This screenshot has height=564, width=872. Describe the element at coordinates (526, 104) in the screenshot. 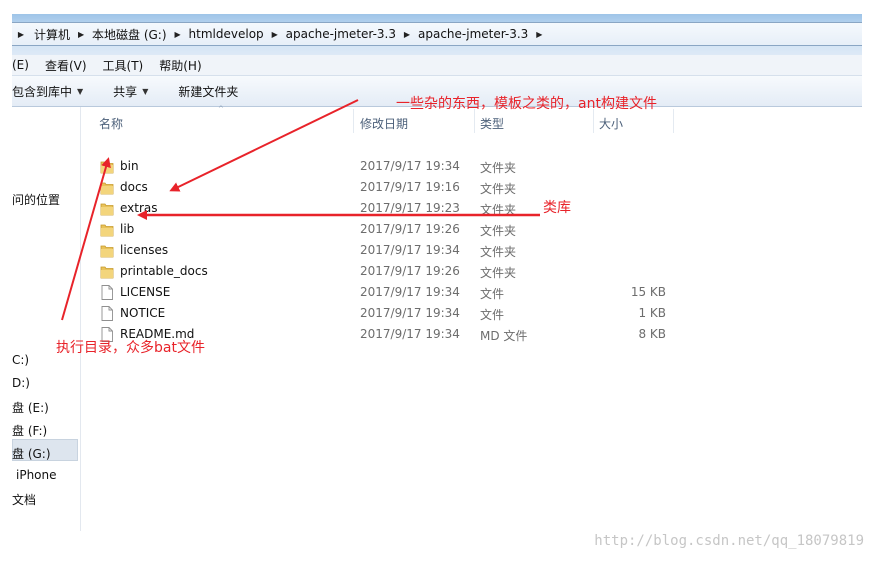

I see `annotation-extras: 一些杂的东西，模板之类的，ant构建文件` at that location.